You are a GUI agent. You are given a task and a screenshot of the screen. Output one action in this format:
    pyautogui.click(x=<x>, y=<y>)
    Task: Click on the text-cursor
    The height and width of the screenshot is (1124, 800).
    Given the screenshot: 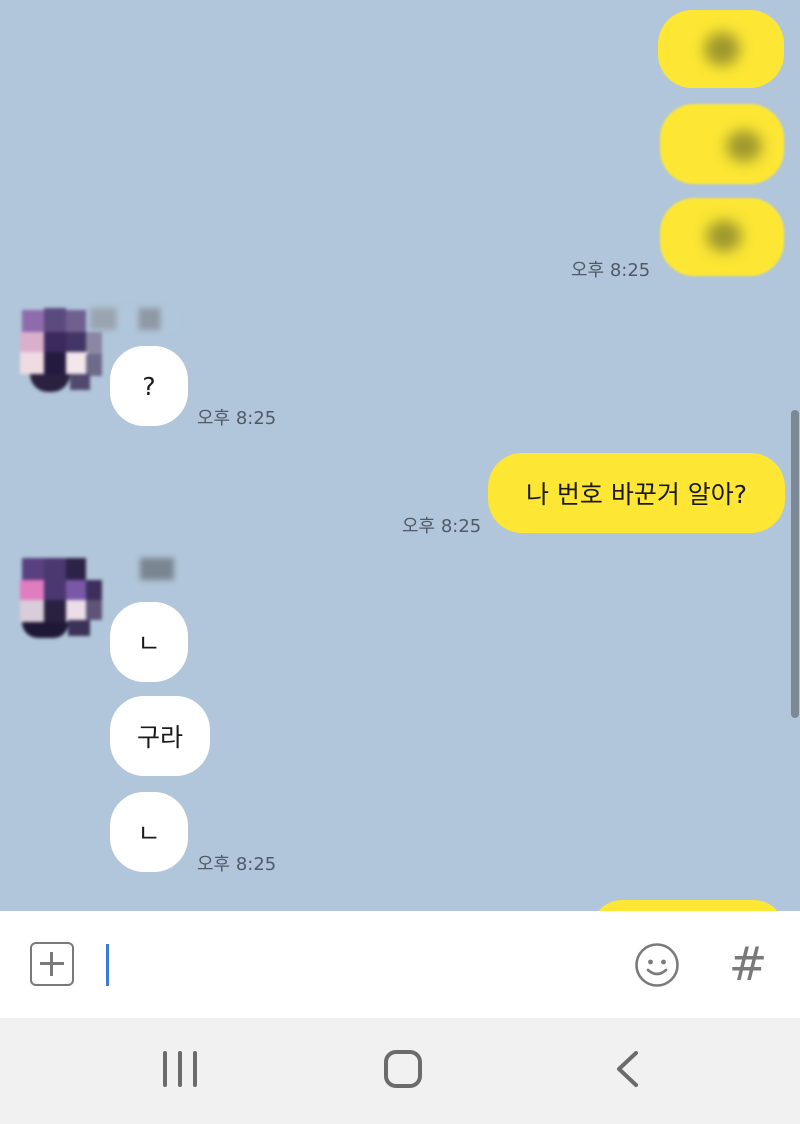 What is the action you would take?
    pyautogui.click(x=107, y=965)
    